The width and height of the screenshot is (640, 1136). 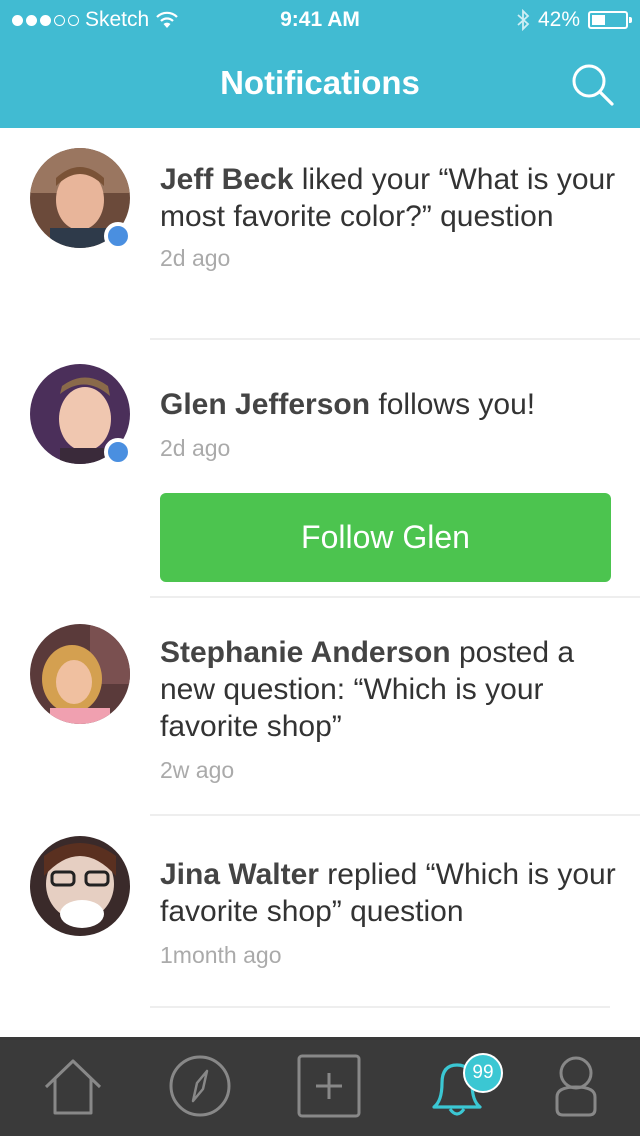 I want to click on status-right: 42%, so click(x=574, y=20).